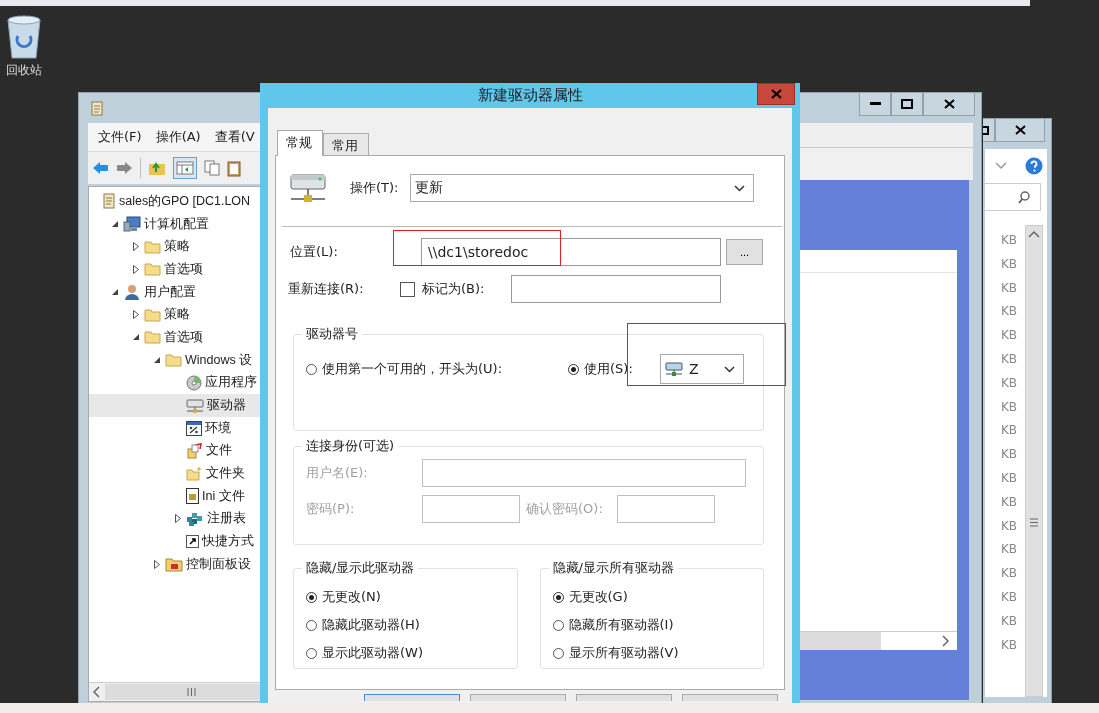  Describe the element at coordinates (195, 518) in the screenshot. I see `registry-icon` at that location.